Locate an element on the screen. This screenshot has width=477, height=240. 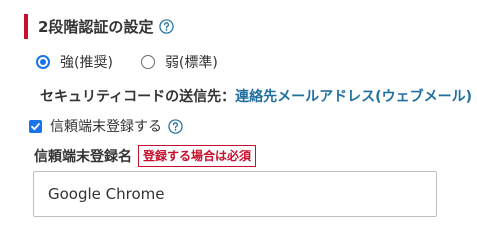
radio-weak: 弱(標準) is located at coordinates (179, 62).